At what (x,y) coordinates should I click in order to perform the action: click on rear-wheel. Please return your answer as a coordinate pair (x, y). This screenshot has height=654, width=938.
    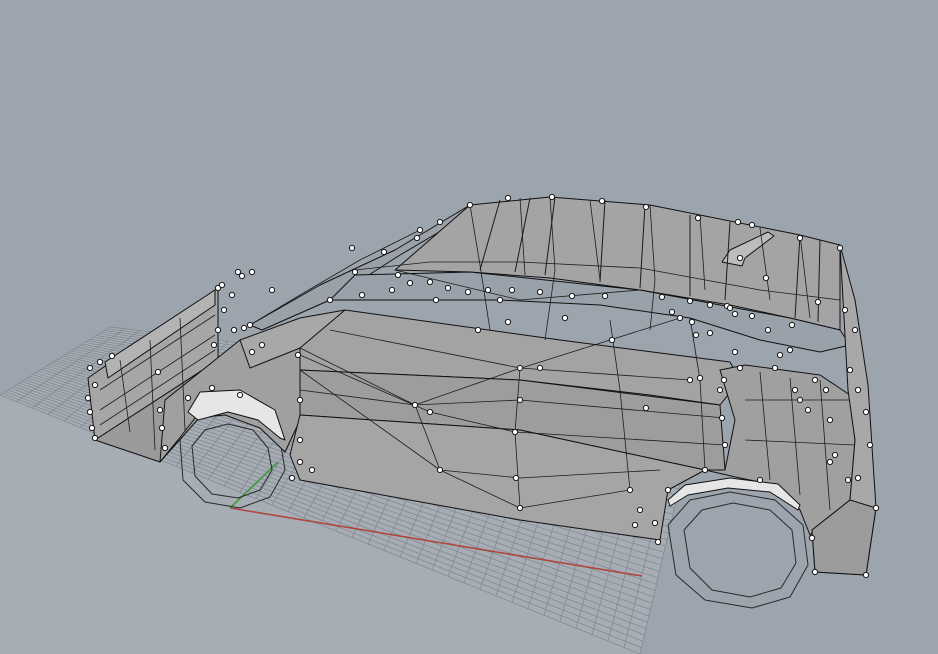
    Looking at the image, I should click on (738, 550).